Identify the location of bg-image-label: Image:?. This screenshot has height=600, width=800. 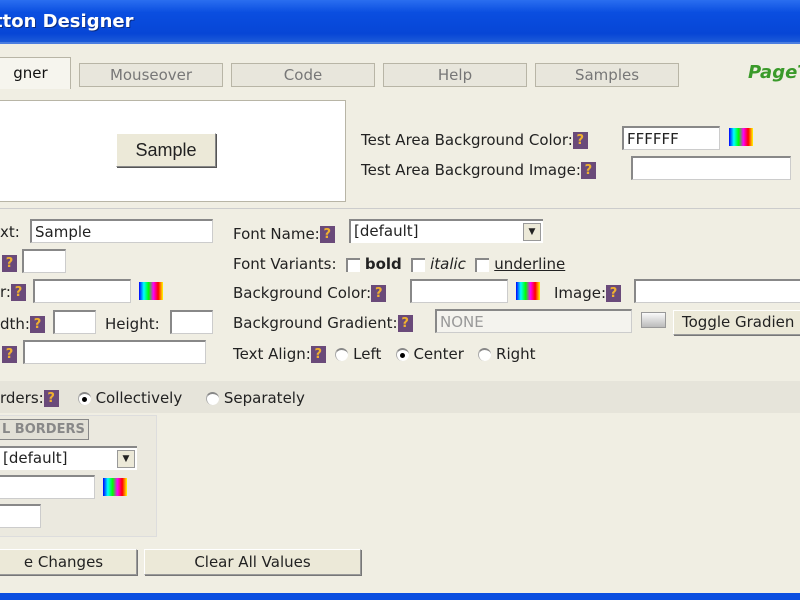
(588, 293).